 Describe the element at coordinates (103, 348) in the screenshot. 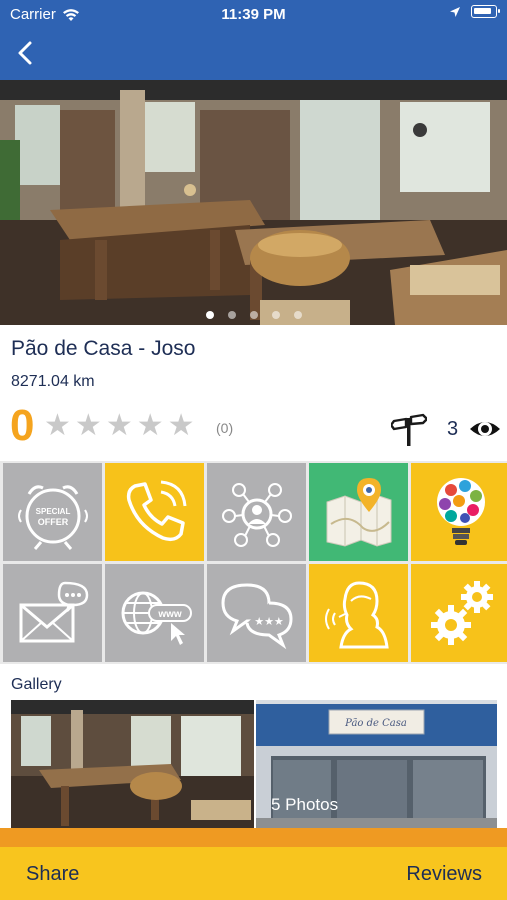

I see `place-title: Pão de Casa - Joso` at that location.